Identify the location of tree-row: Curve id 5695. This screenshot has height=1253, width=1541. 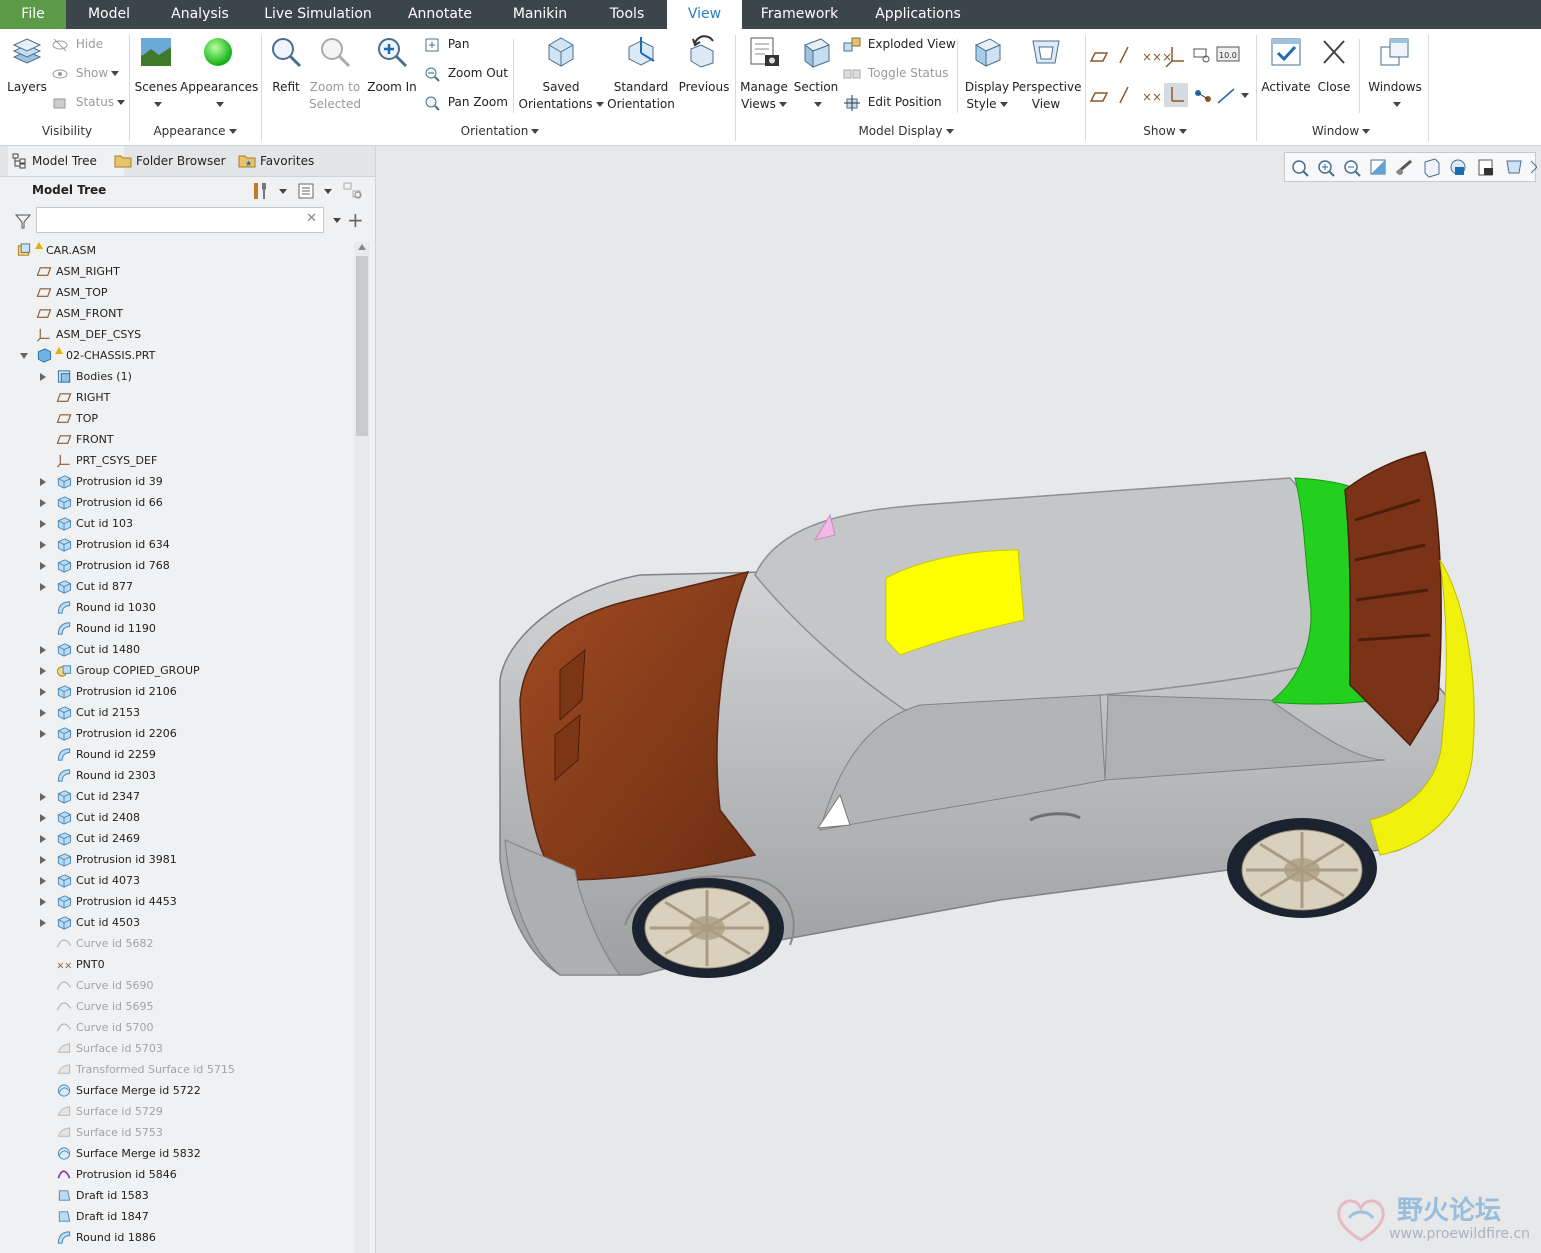
(176, 1006).